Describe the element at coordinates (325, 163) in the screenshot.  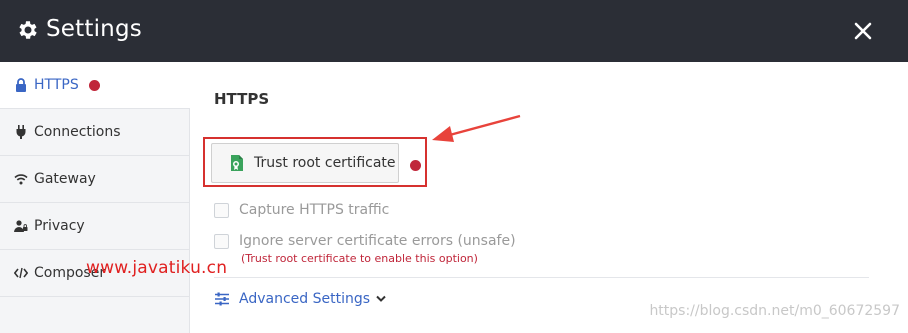
I see `trust-button-label: Trust root certificate` at that location.